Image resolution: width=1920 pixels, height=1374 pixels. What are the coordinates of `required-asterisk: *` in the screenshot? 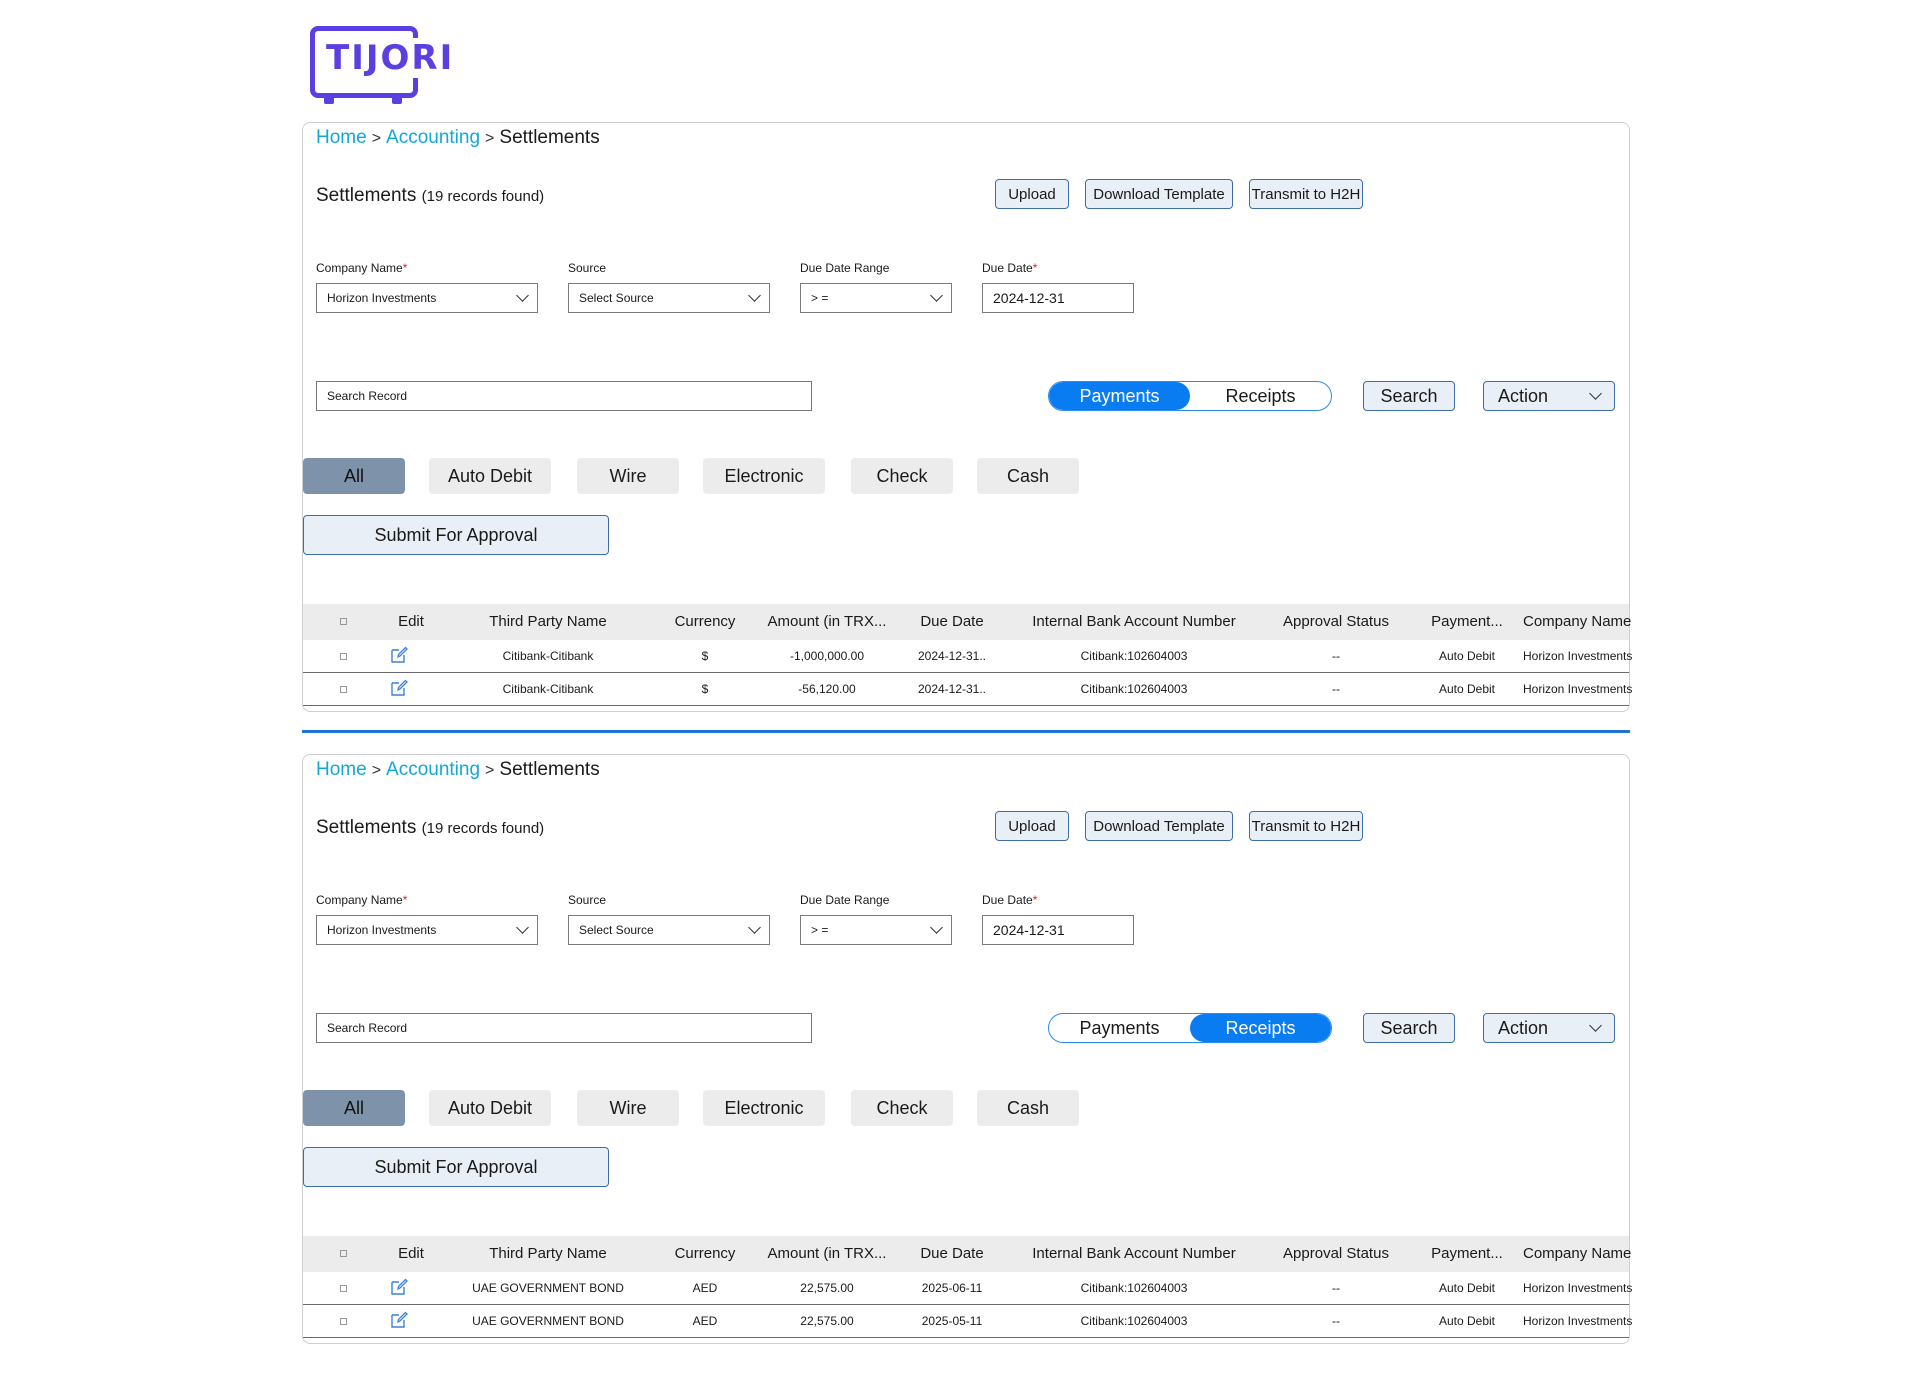 It's located at (405, 900).